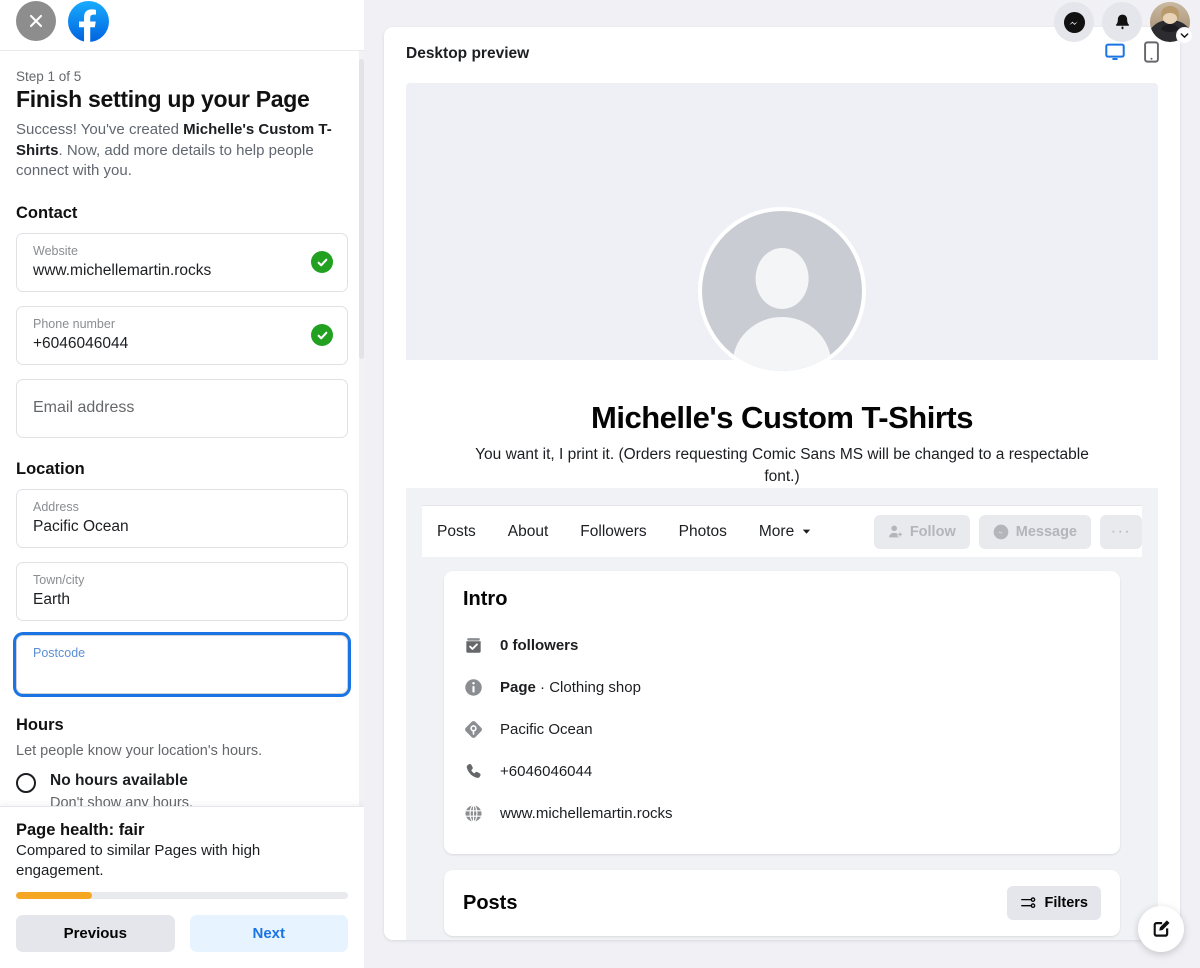  Describe the element at coordinates (182, 591) in the screenshot. I see `town-city-field: Town/city Earth` at that location.